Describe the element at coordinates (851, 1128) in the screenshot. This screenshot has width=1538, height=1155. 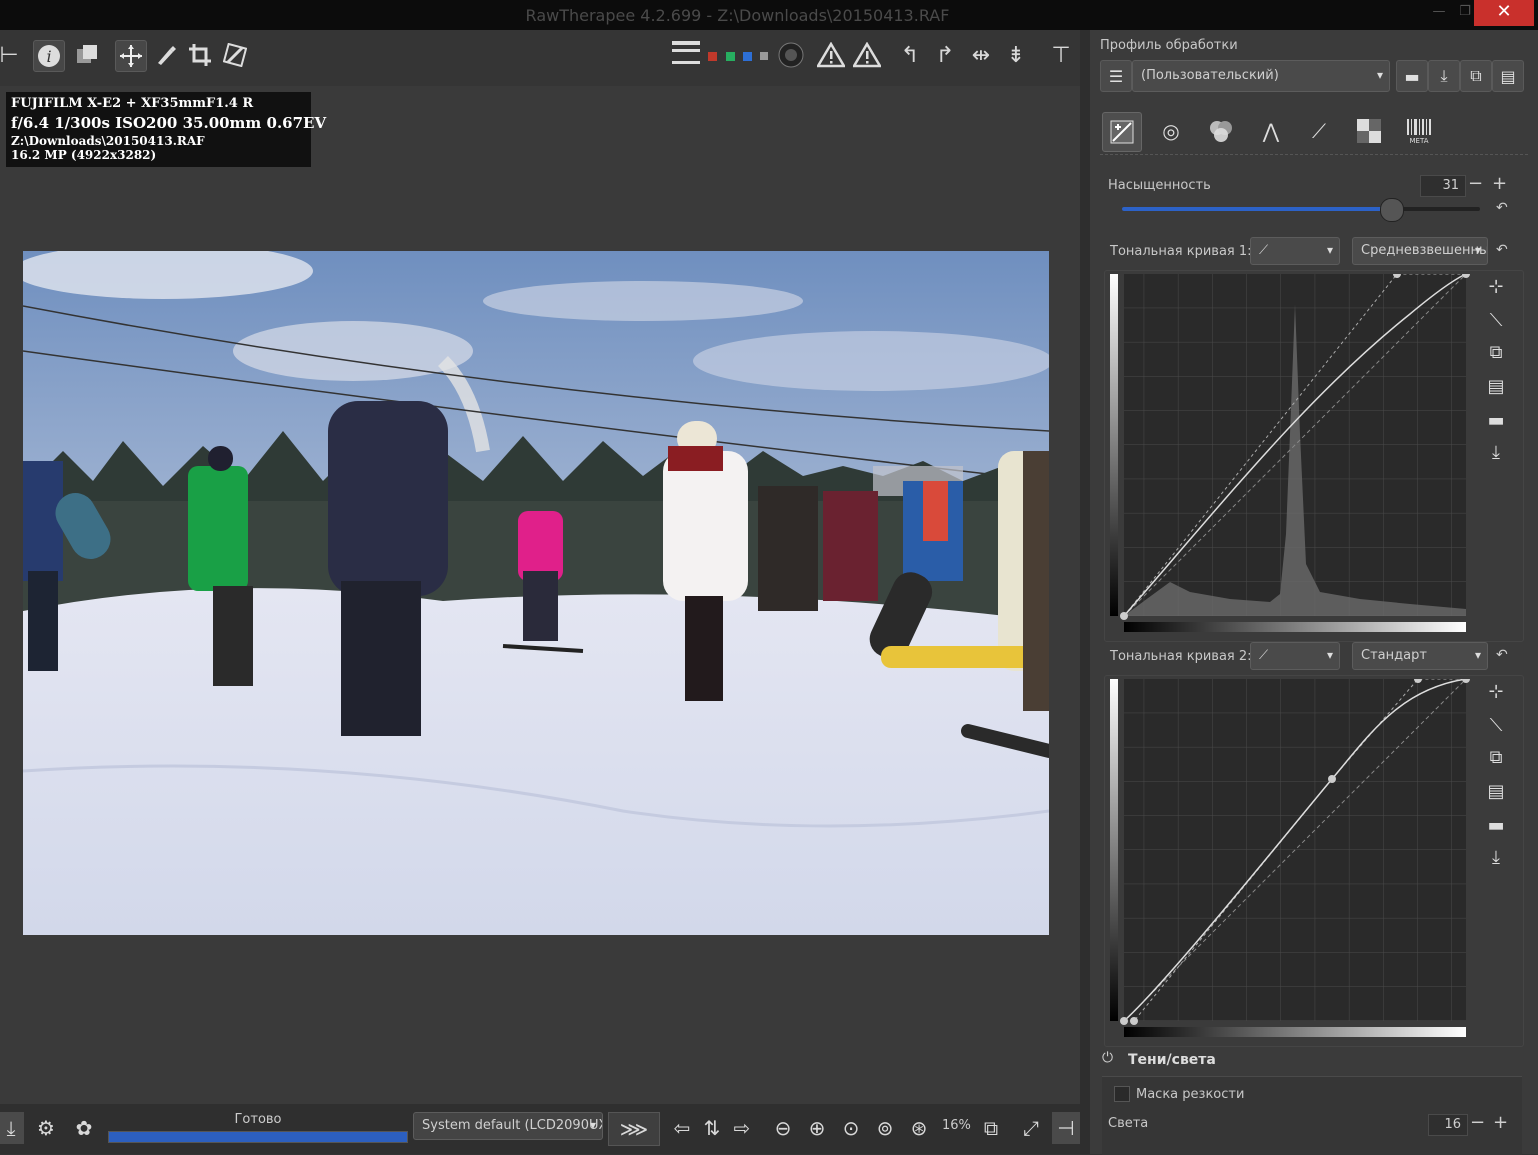
I see `zoom-fit-icon: ⊙` at that location.